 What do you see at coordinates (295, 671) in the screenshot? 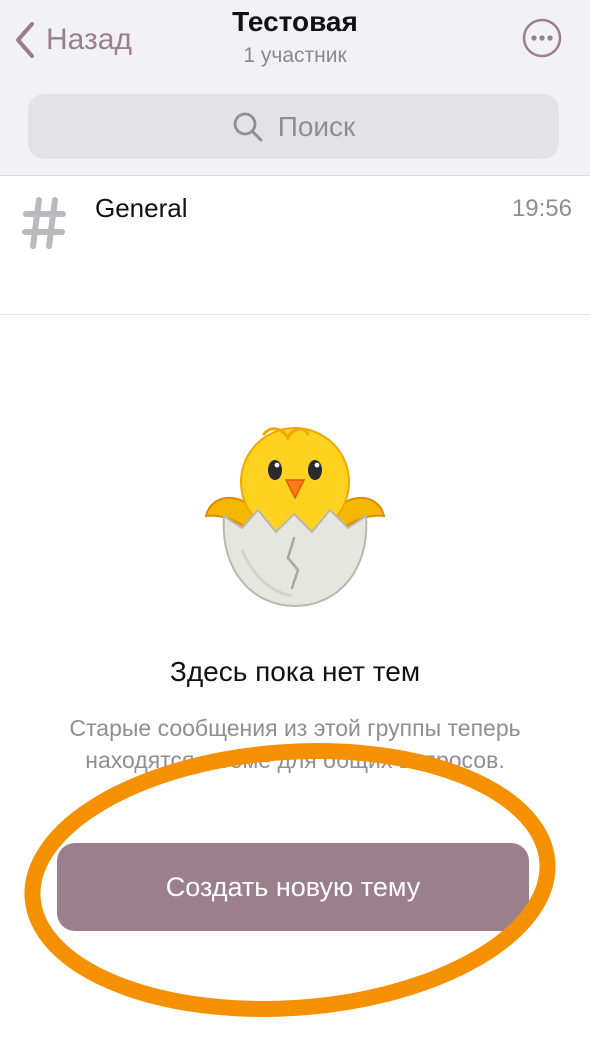
I see `empty-state-title: Здесь пока нет тем` at bounding box center [295, 671].